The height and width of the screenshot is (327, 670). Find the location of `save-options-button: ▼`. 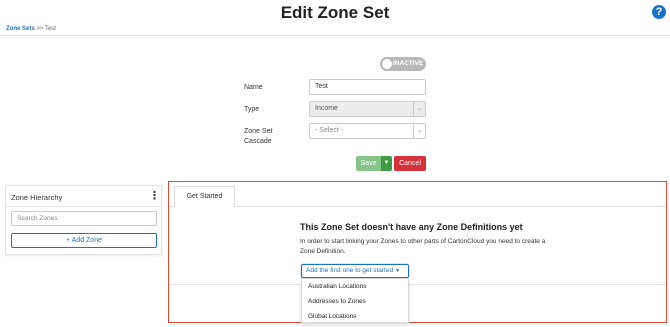

save-options-button: ▼ is located at coordinates (386, 163).